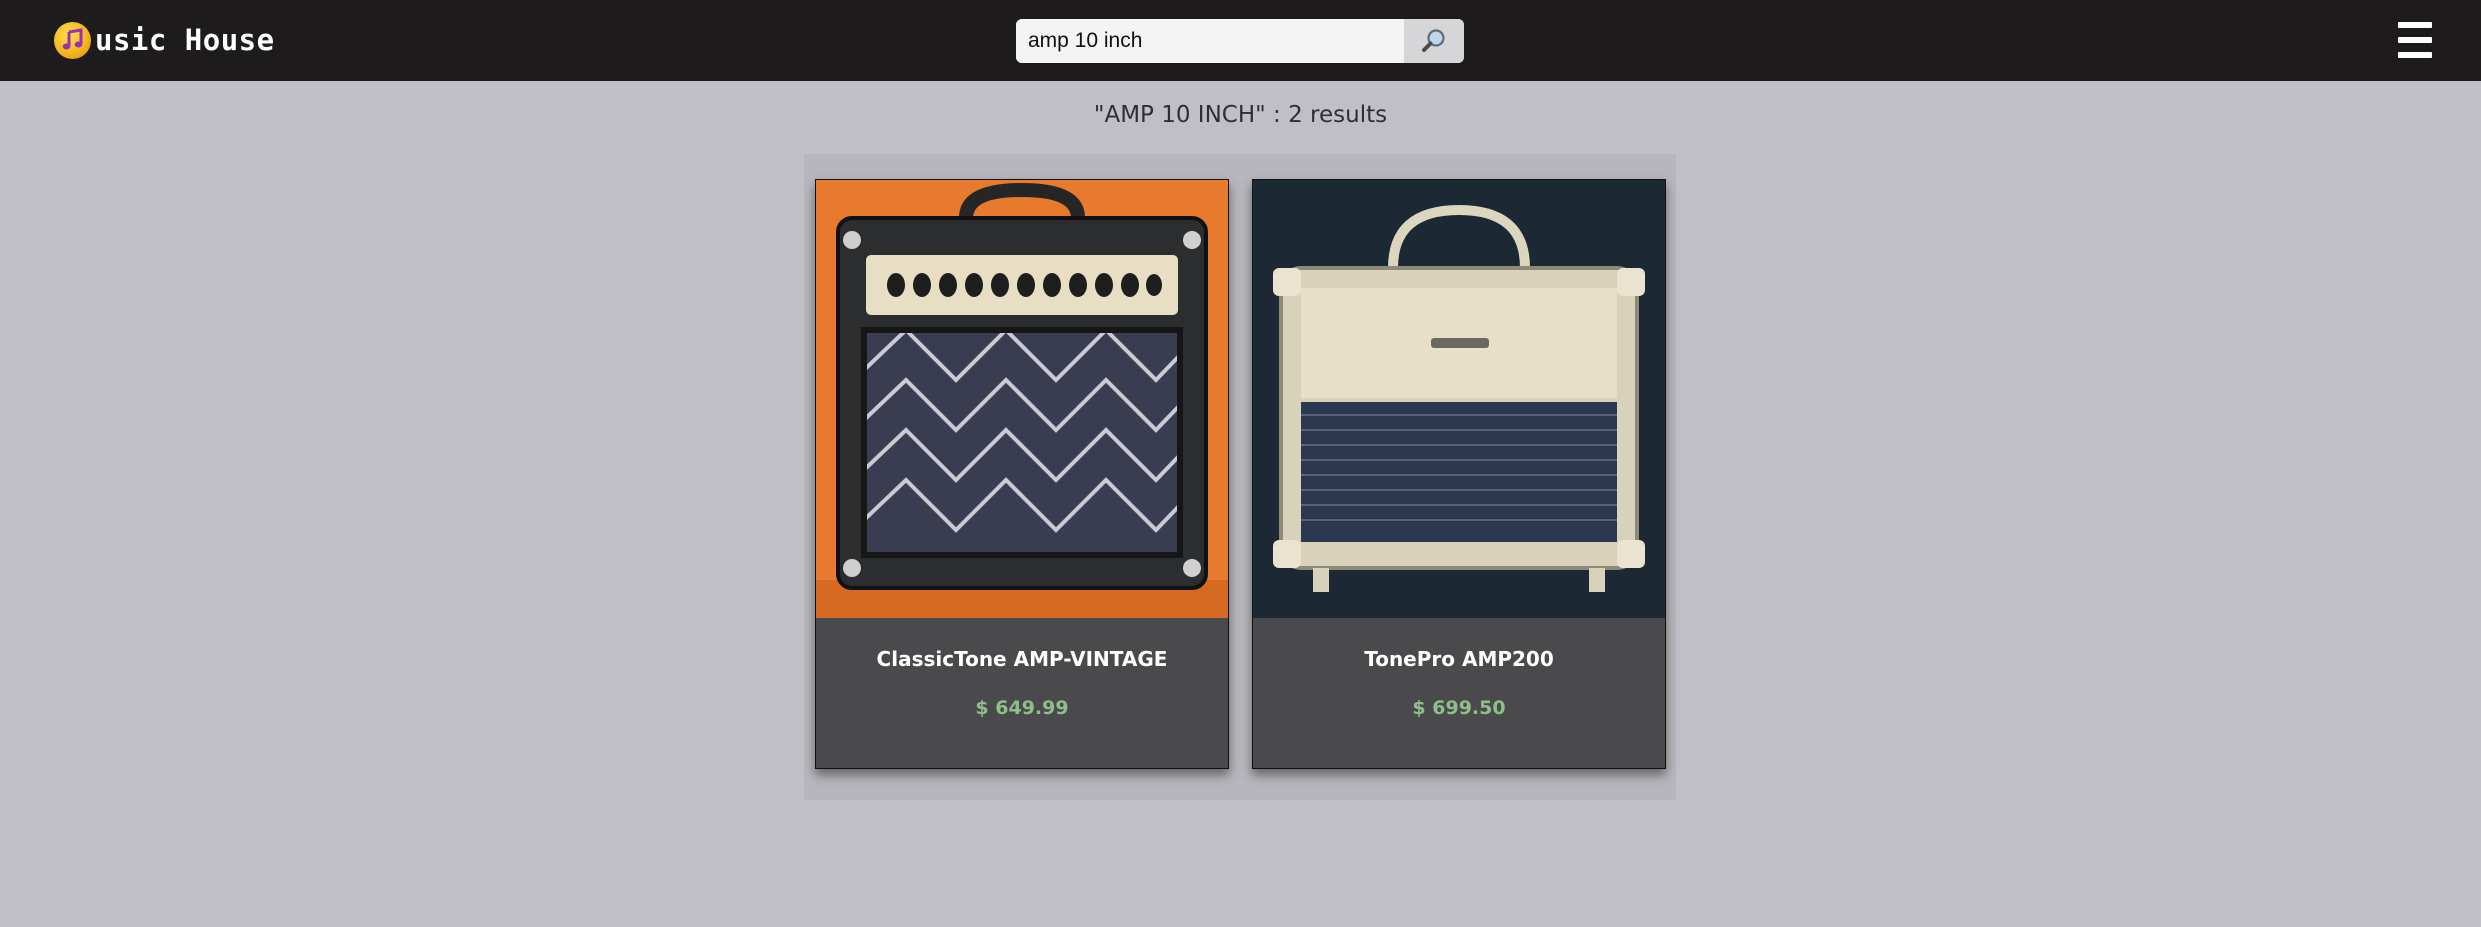 This screenshot has width=2481, height=927. I want to click on brand-logo: usic House, so click(164, 40).